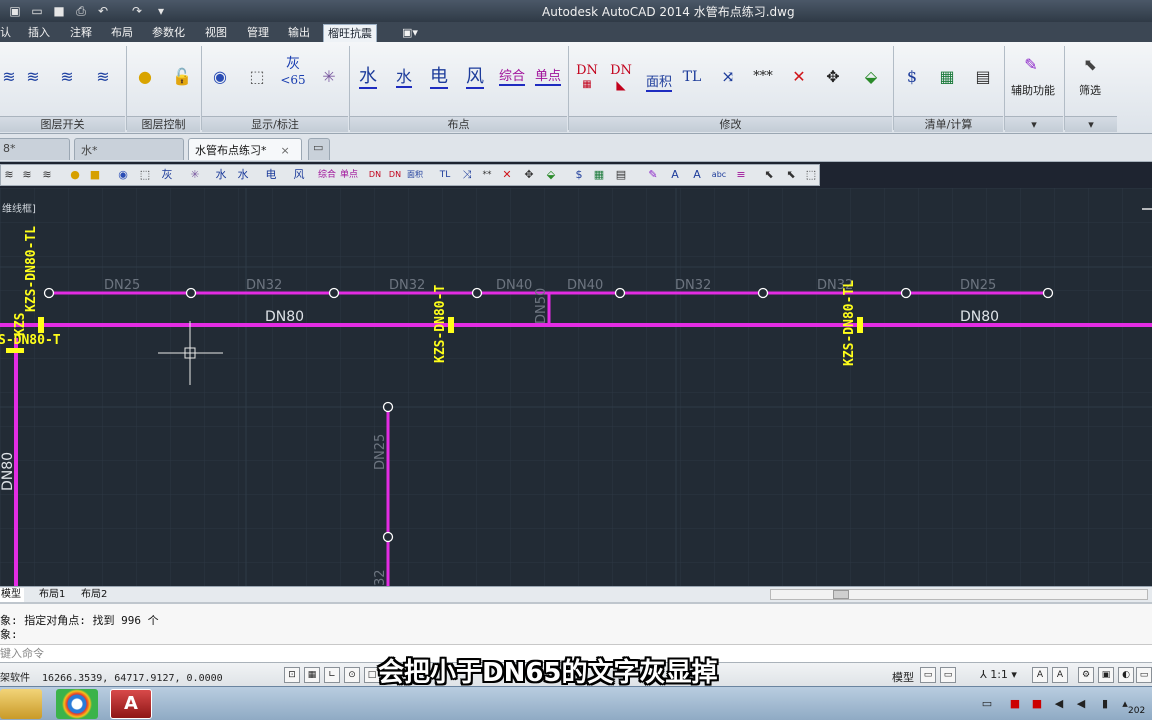 The width and height of the screenshot is (1152, 720). Describe the element at coordinates (621, 79) in the screenshot. I see `dn-tag-icon: DN ◣` at that location.